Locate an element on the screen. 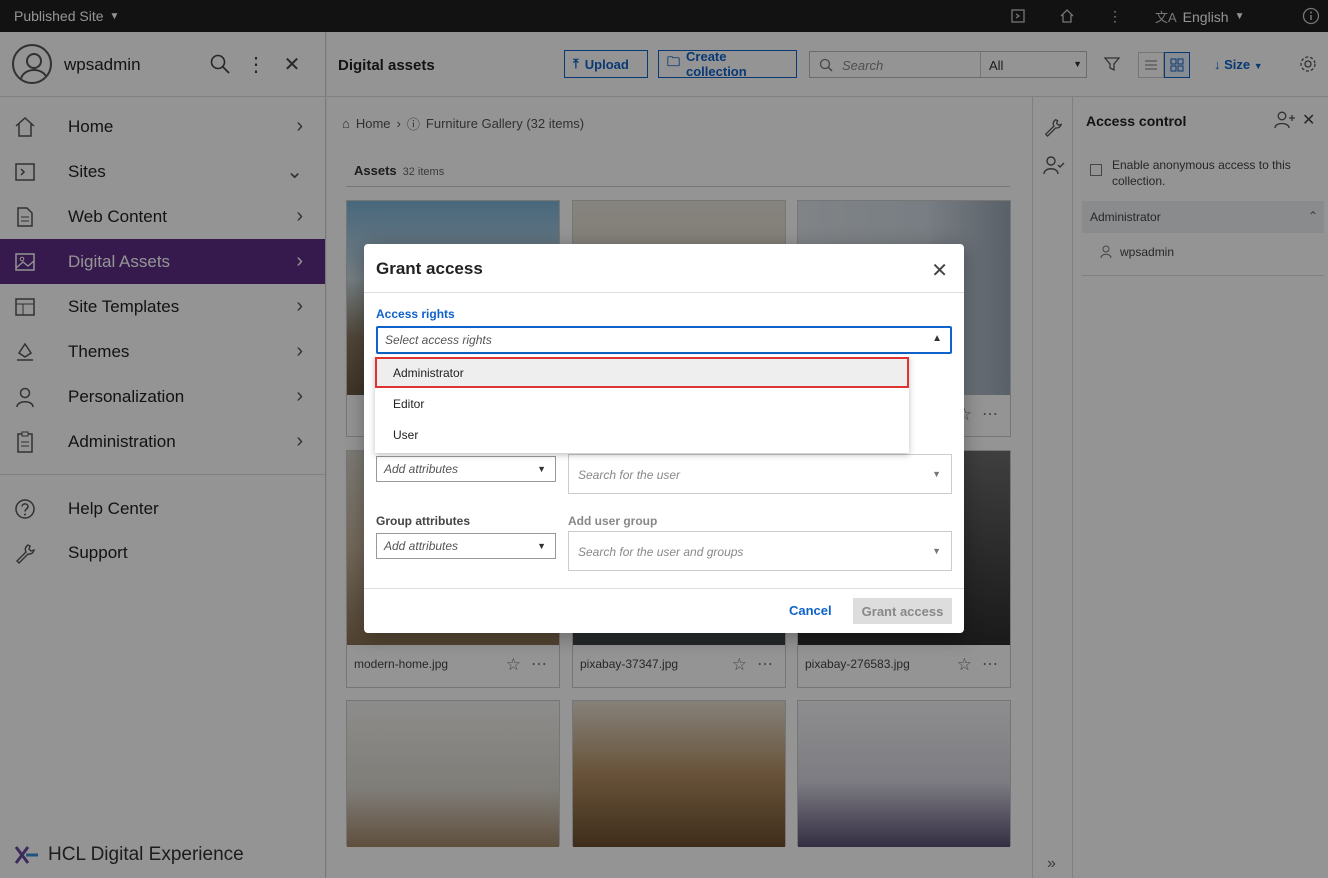 The height and width of the screenshot is (878, 1328). cancel-button: Cancel is located at coordinates (810, 610).